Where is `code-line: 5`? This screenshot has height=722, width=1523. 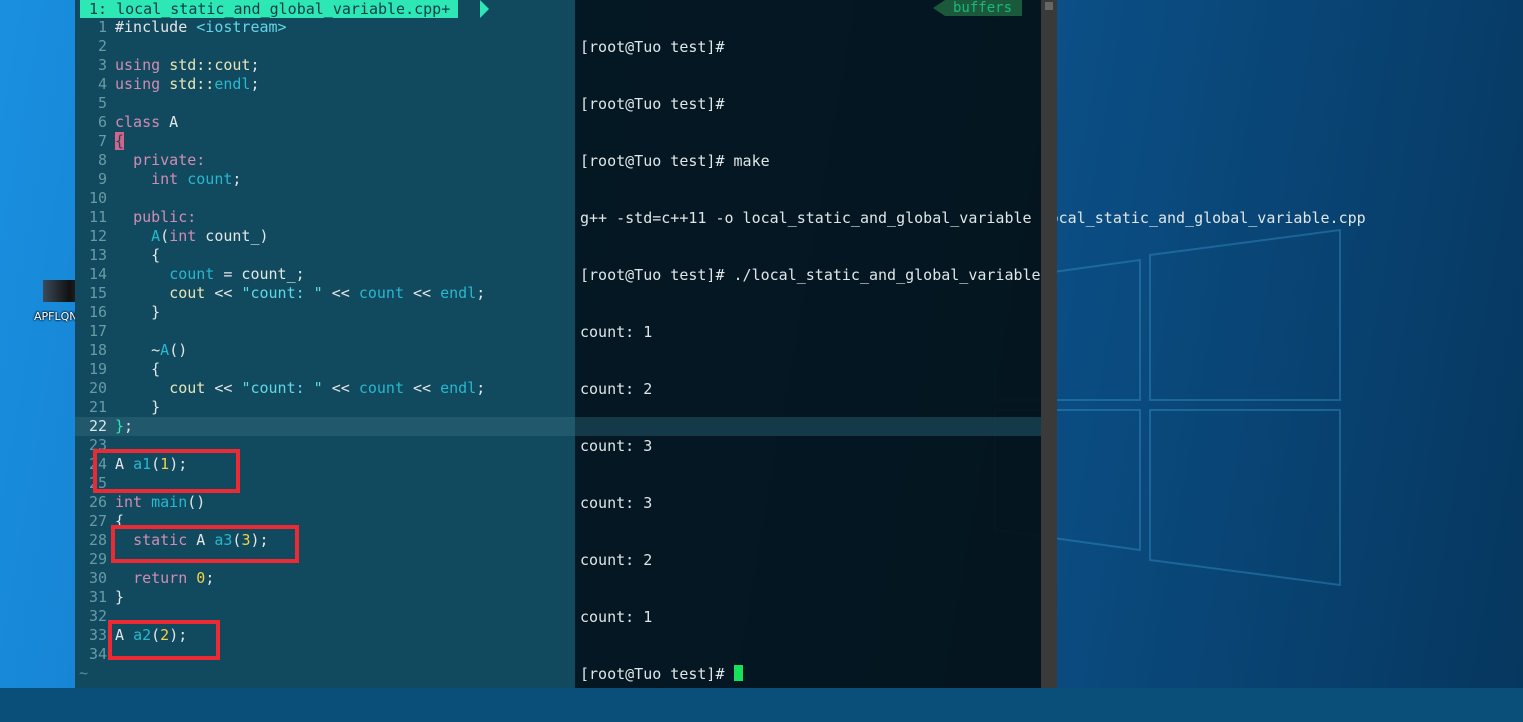 code-line: 5 is located at coordinates (325, 103).